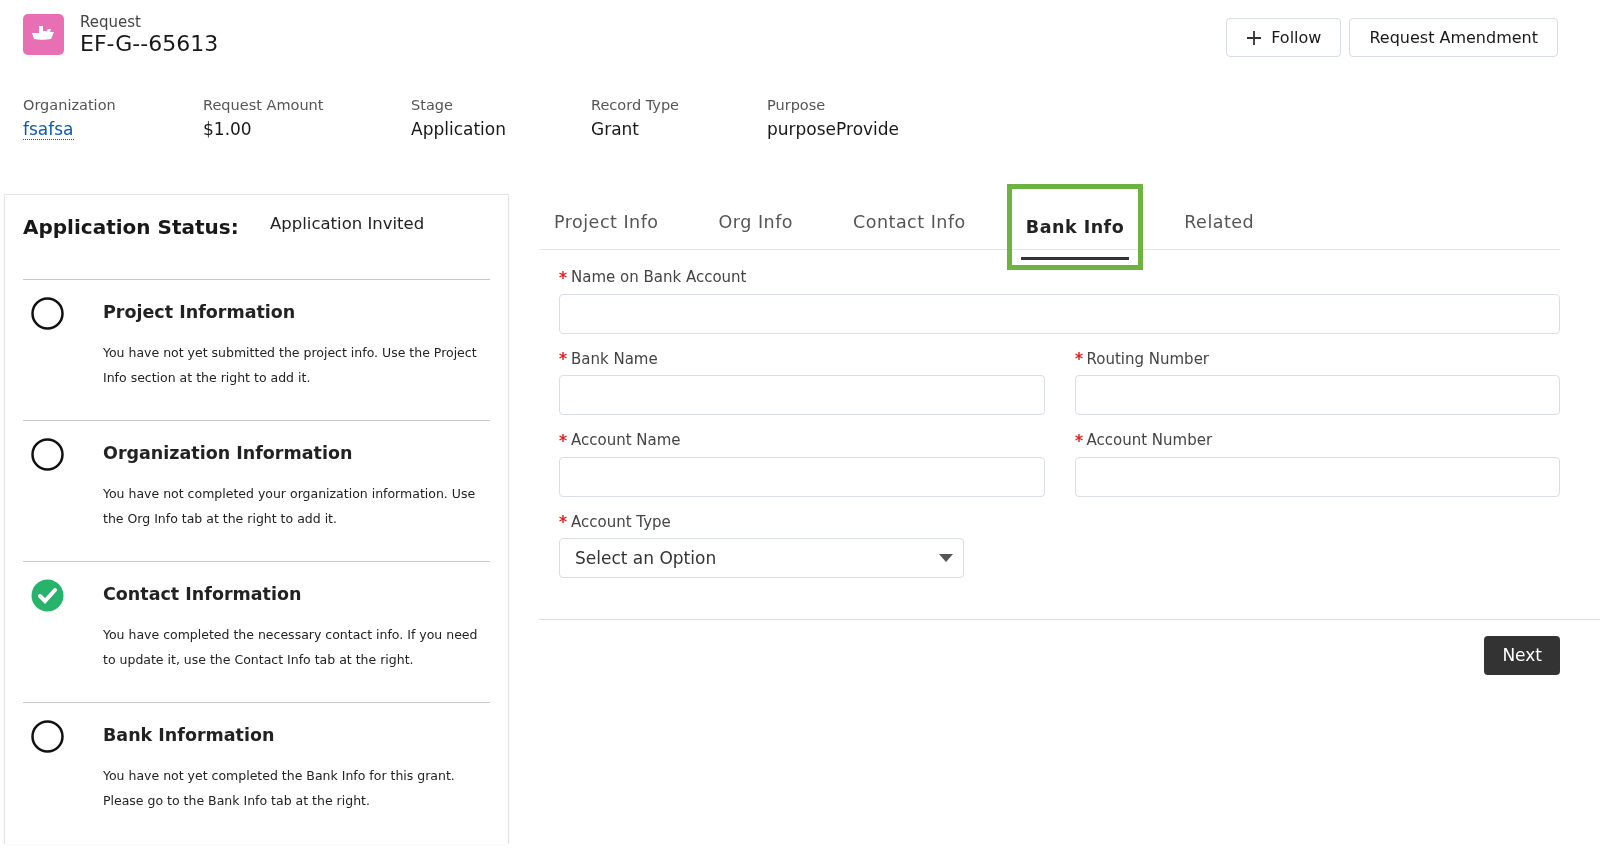 Image resolution: width=1600 pixels, height=861 pixels. Describe the element at coordinates (48, 129) in the screenshot. I see `organization-link: fsafsa` at that location.